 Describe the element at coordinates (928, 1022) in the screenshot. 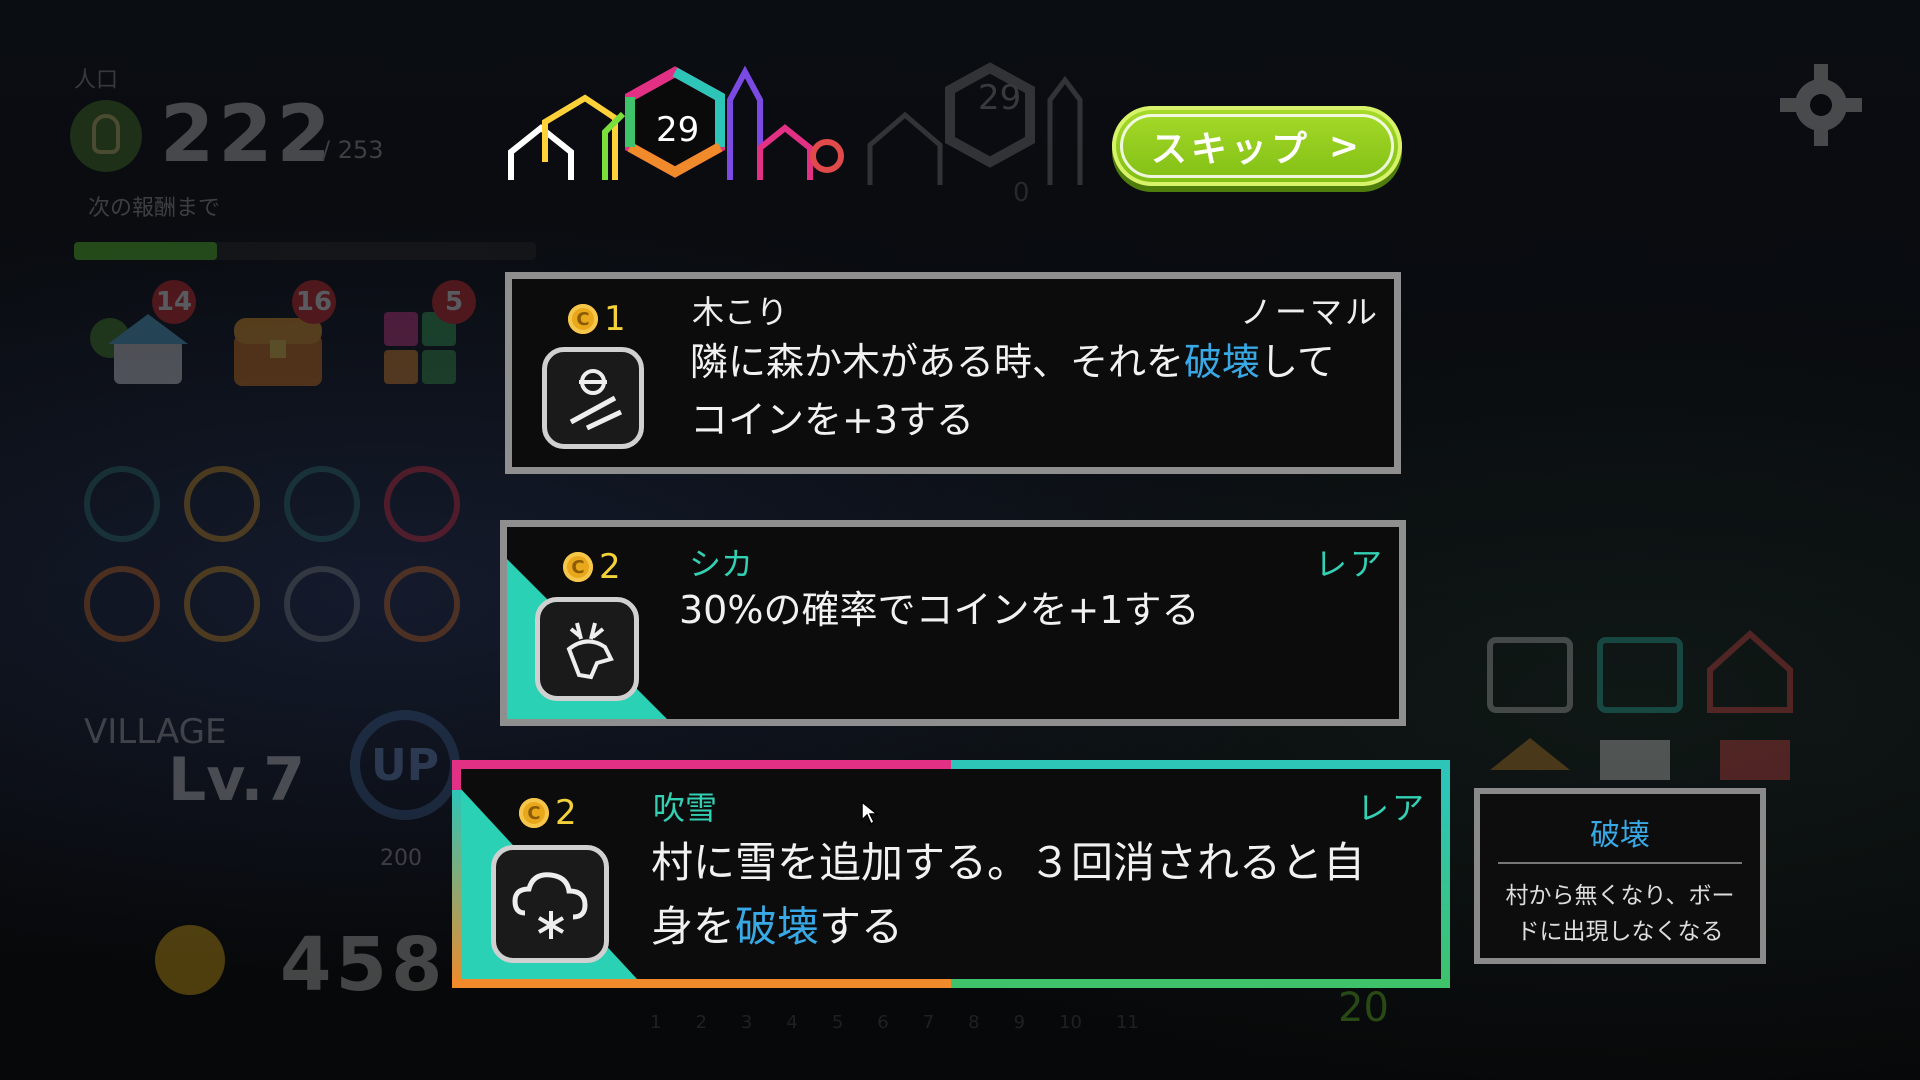

I see `timeline-tick: 7` at that location.